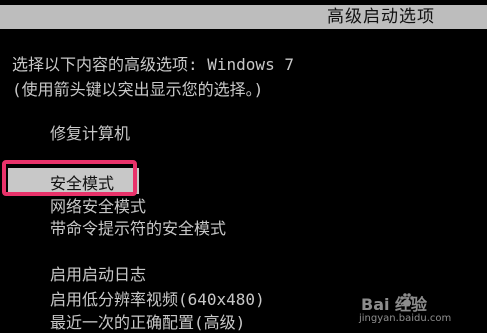 The height and width of the screenshot is (333, 487). What do you see at coordinates (157, 300) in the screenshot?
I see `option-low-resolution-video: 启用低分辨率视频(640x480)` at bounding box center [157, 300].